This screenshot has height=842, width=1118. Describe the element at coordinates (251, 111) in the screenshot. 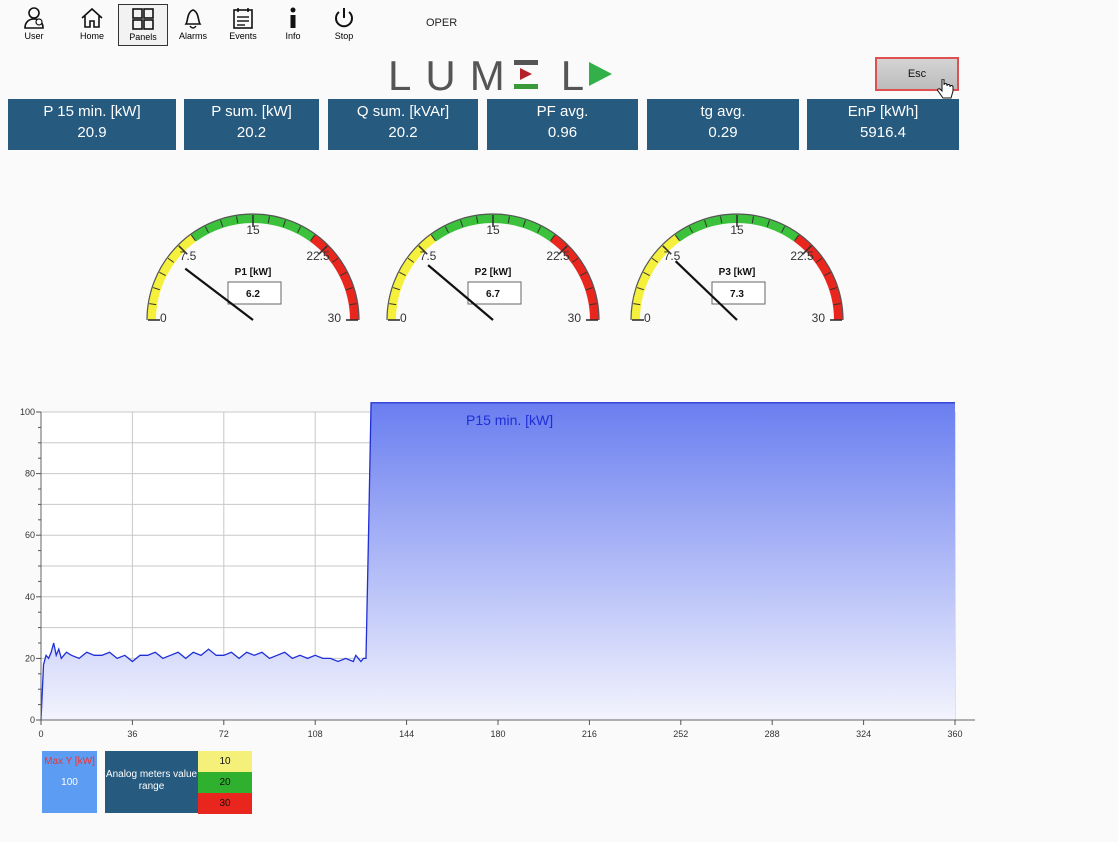

I see `tile-label: P sum. [kW]` at that location.